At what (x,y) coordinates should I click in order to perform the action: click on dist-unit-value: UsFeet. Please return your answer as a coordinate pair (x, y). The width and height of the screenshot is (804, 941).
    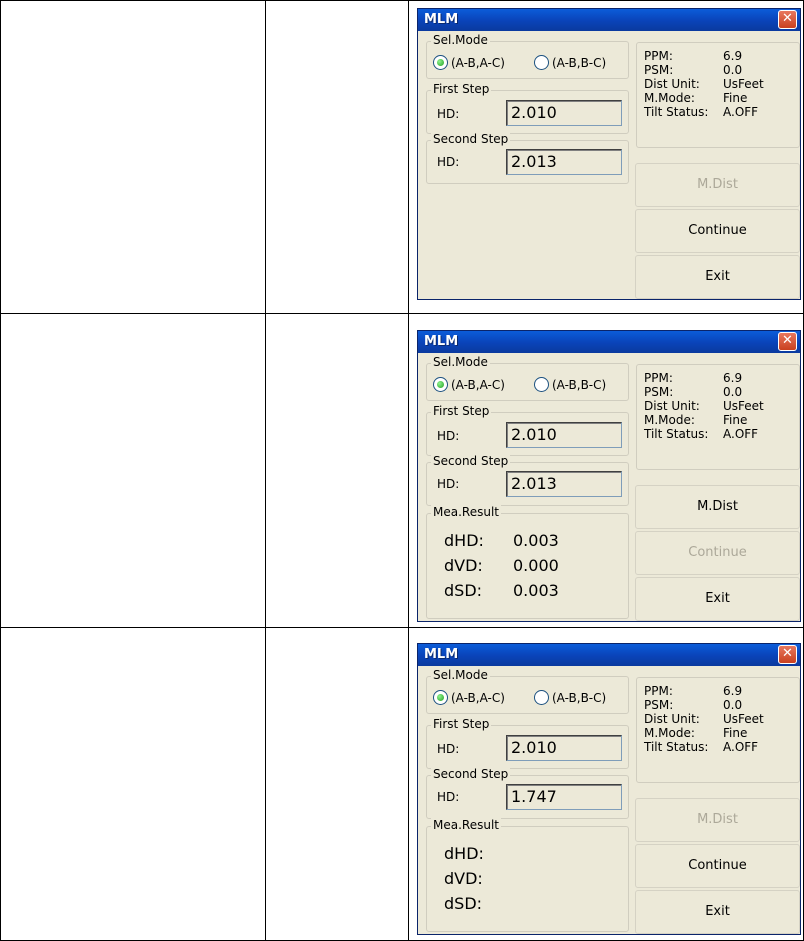
    Looking at the image, I should click on (743, 406).